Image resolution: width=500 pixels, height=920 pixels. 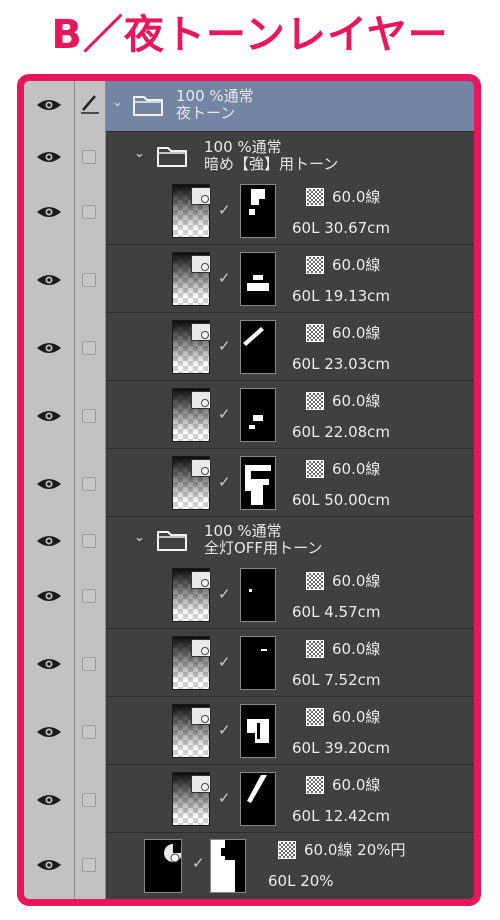 What do you see at coordinates (290, 596) in the screenshot?
I see `layer-row: ✓ 60.0線 60L 4.57cm` at bounding box center [290, 596].